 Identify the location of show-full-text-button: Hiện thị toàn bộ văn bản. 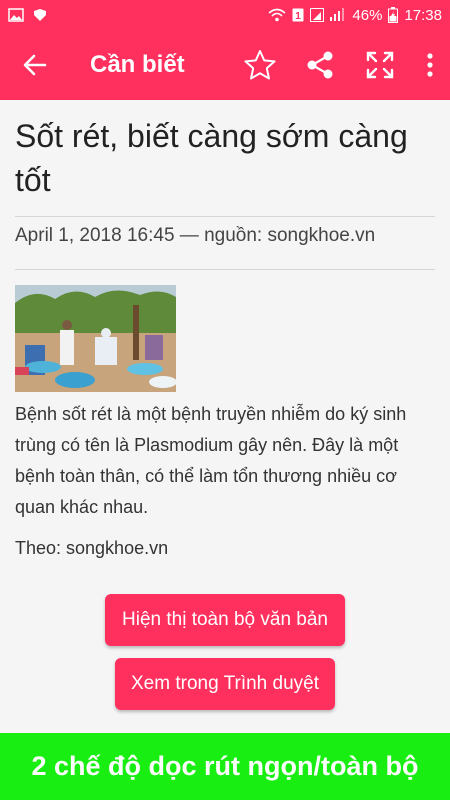
(225, 620).